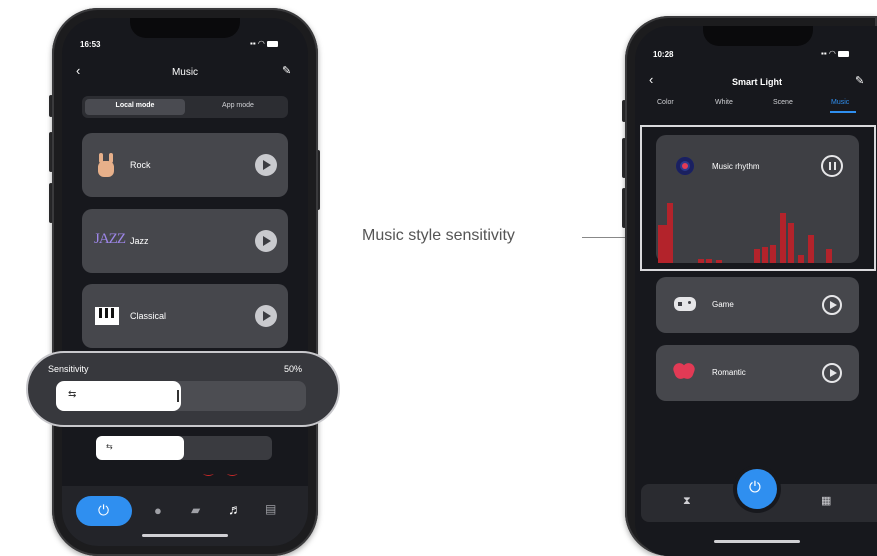 Image resolution: width=877 pixels, height=556 pixels. Describe the element at coordinates (832, 373) in the screenshot. I see `play-romantic-button` at that location.